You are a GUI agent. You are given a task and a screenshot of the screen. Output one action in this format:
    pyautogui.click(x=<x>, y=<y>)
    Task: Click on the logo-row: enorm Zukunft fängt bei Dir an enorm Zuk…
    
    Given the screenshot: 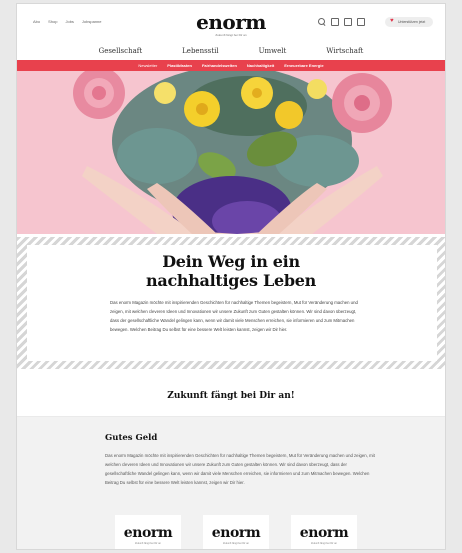 What is the action you would take?
    pyautogui.click(x=236, y=532)
    